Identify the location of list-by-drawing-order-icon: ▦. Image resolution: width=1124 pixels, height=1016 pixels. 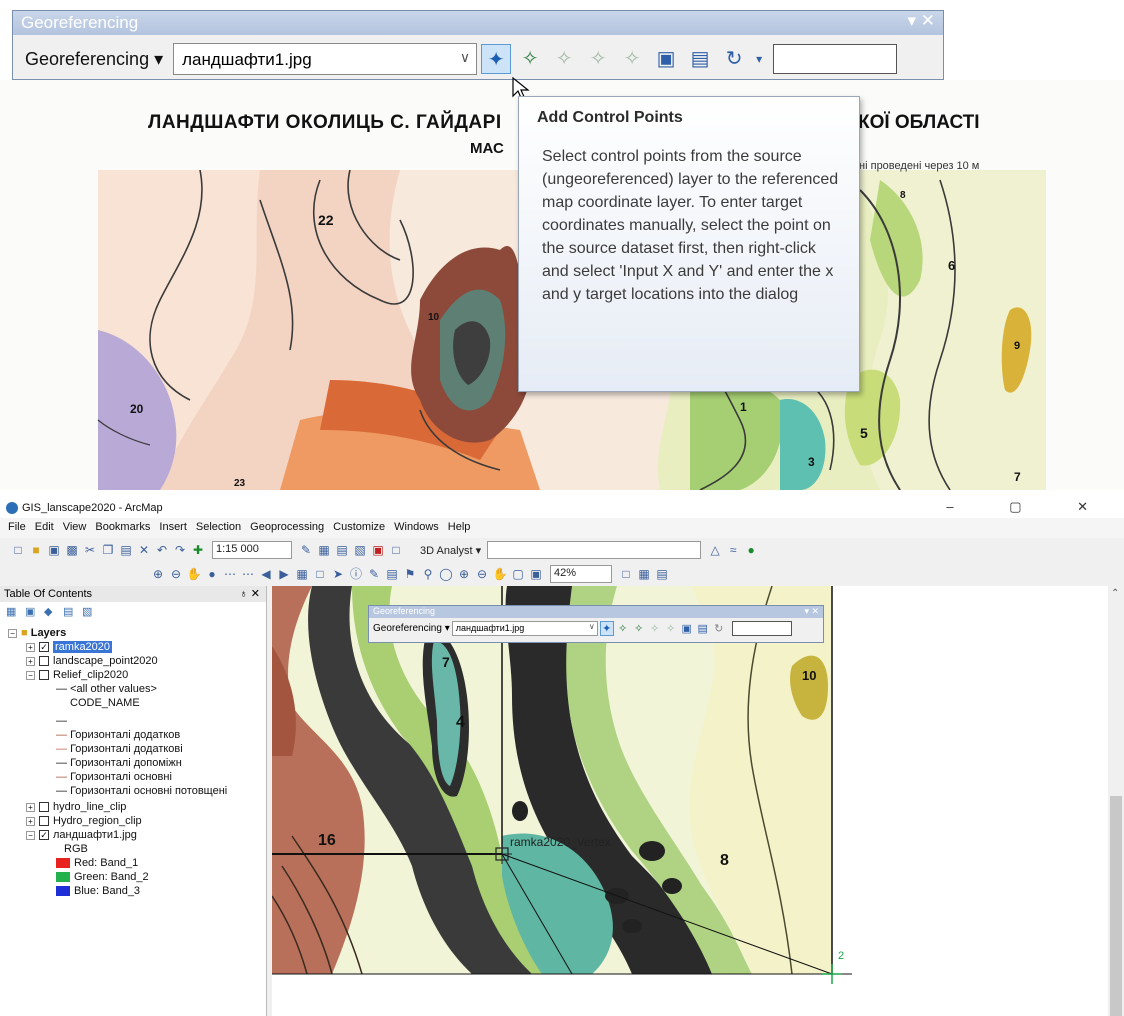
(13, 612).